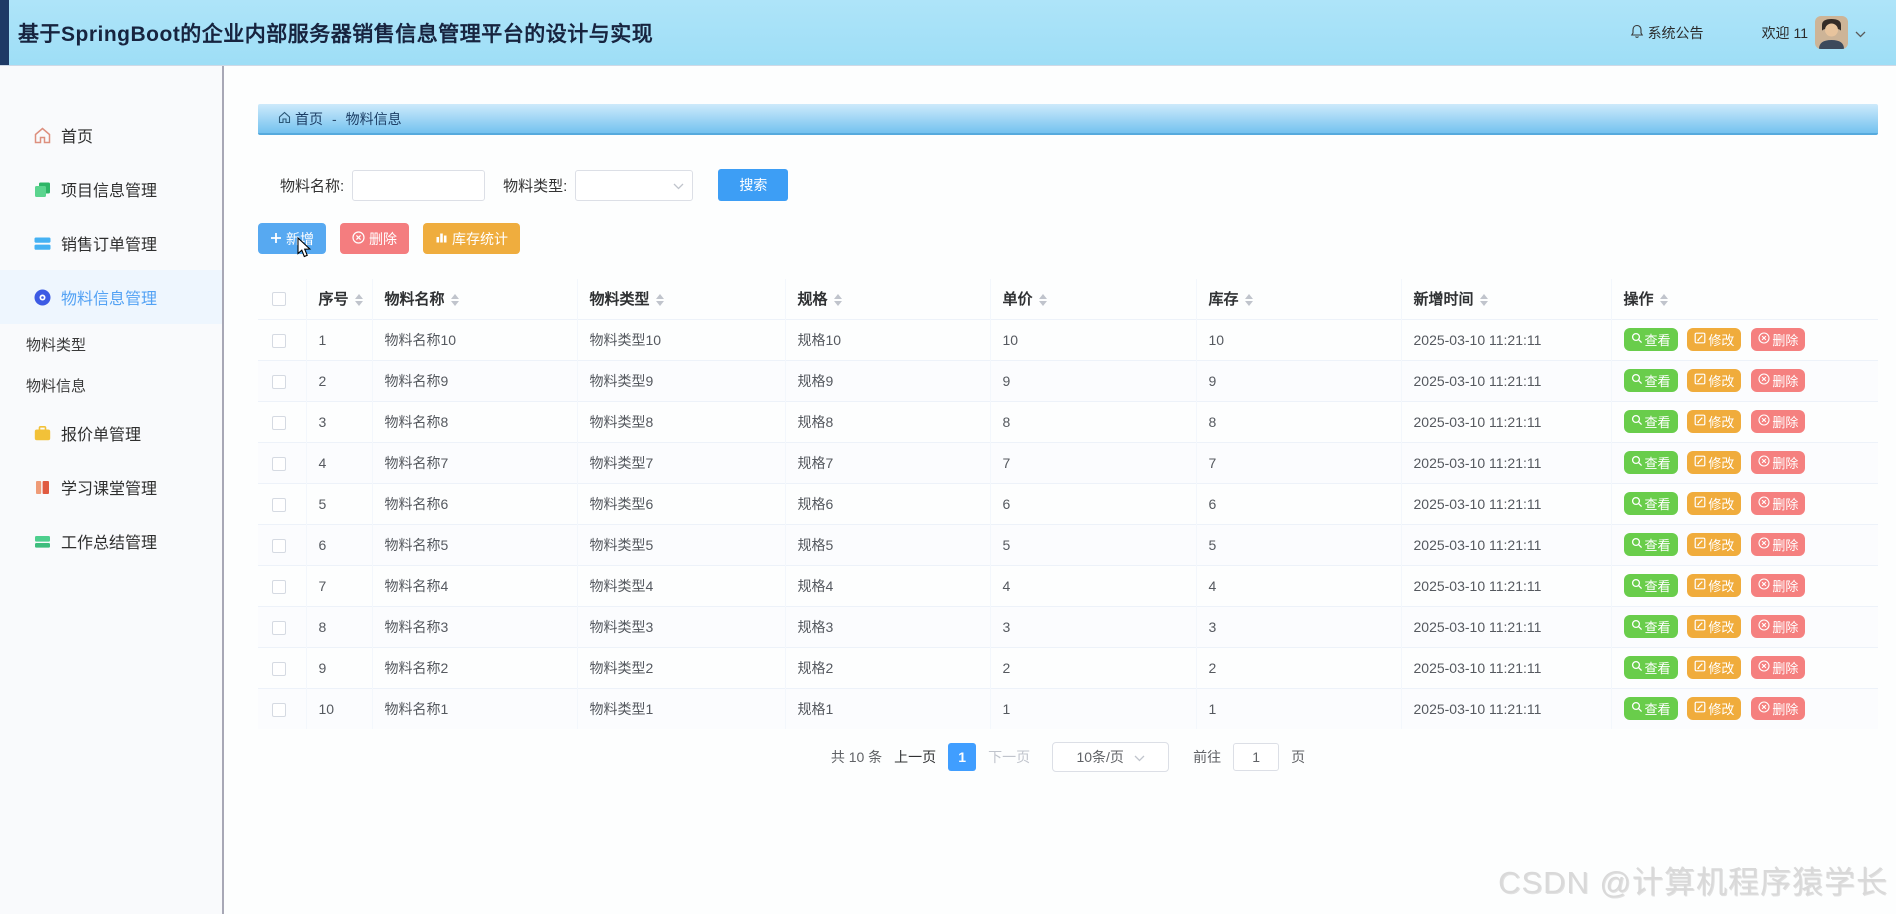 This screenshot has height=914, width=1896. What do you see at coordinates (888, 299) in the screenshot?
I see `table-header-cell: 规格` at bounding box center [888, 299].